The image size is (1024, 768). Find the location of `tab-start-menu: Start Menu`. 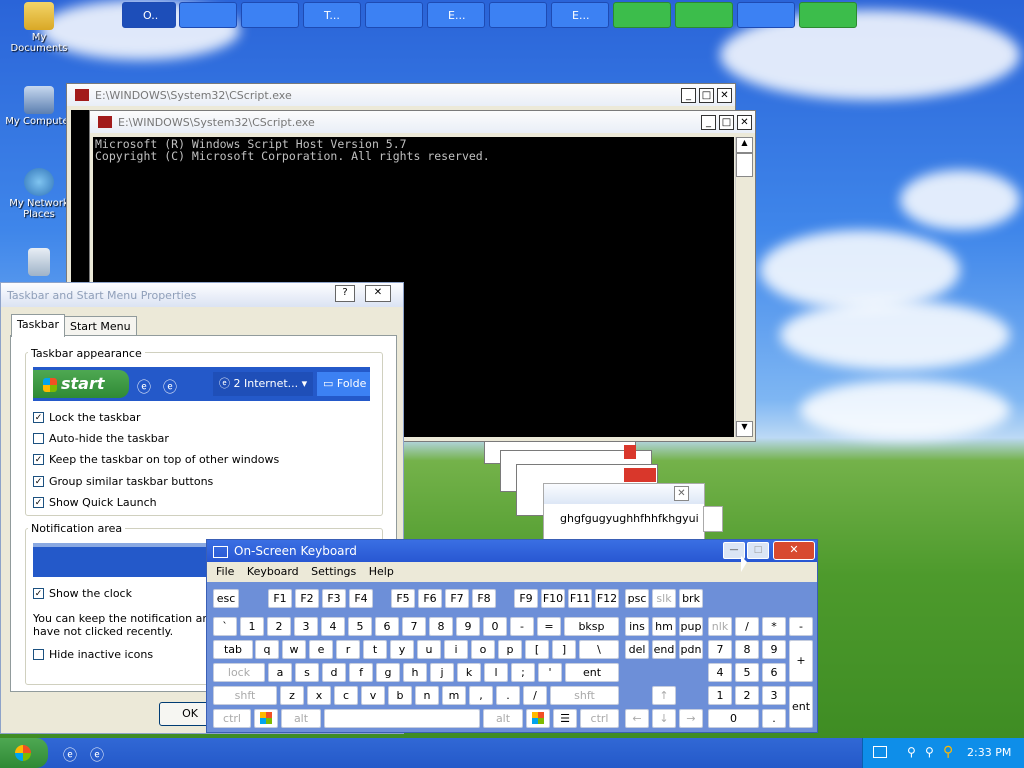

tab-start-menu: Start Menu is located at coordinates (100, 326).